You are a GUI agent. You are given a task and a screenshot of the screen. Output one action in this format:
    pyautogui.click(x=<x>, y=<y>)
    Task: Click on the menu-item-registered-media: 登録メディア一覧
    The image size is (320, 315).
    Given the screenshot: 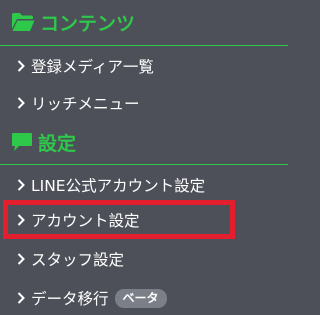 What is the action you would take?
    pyautogui.click(x=144, y=66)
    